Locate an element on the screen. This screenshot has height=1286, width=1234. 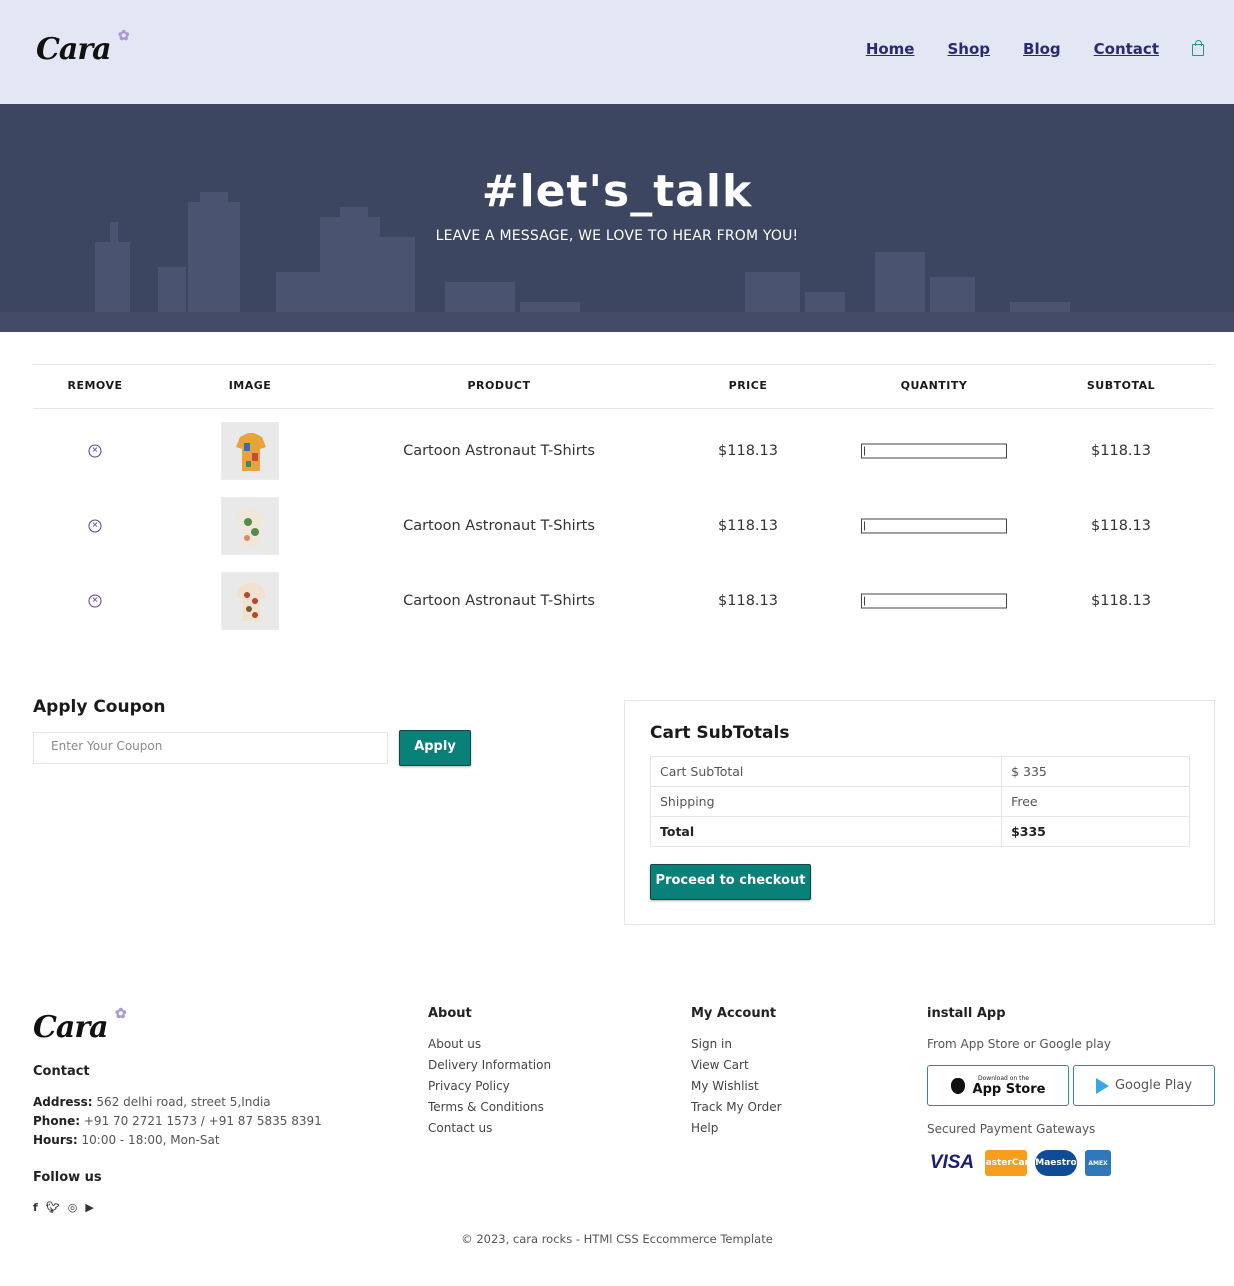
col-quantity: QUANTITY is located at coordinates (934, 385).